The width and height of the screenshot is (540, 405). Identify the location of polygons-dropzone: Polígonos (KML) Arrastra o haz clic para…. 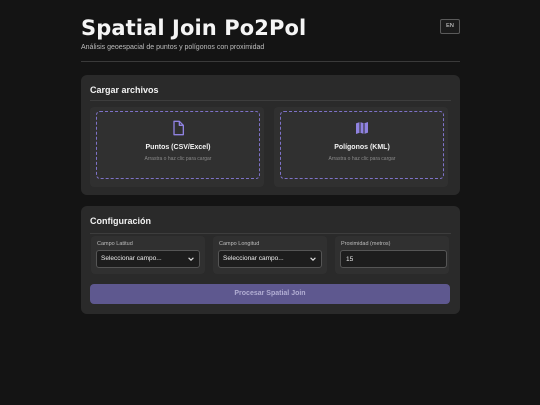
(362, 145).